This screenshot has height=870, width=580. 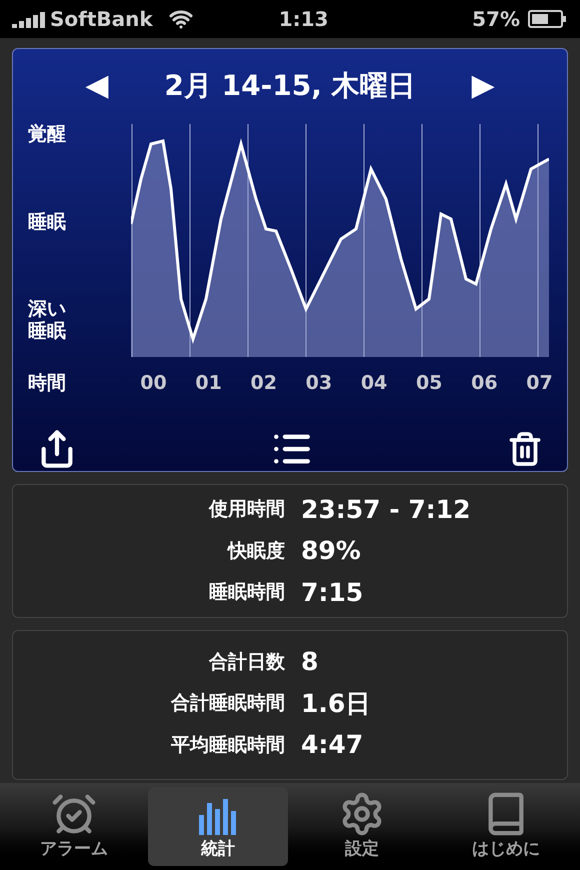 What do you see at coordinates (483, 85) in the screenshot?
I see `next-day-button: ▶` at bounding box center [483, 85].